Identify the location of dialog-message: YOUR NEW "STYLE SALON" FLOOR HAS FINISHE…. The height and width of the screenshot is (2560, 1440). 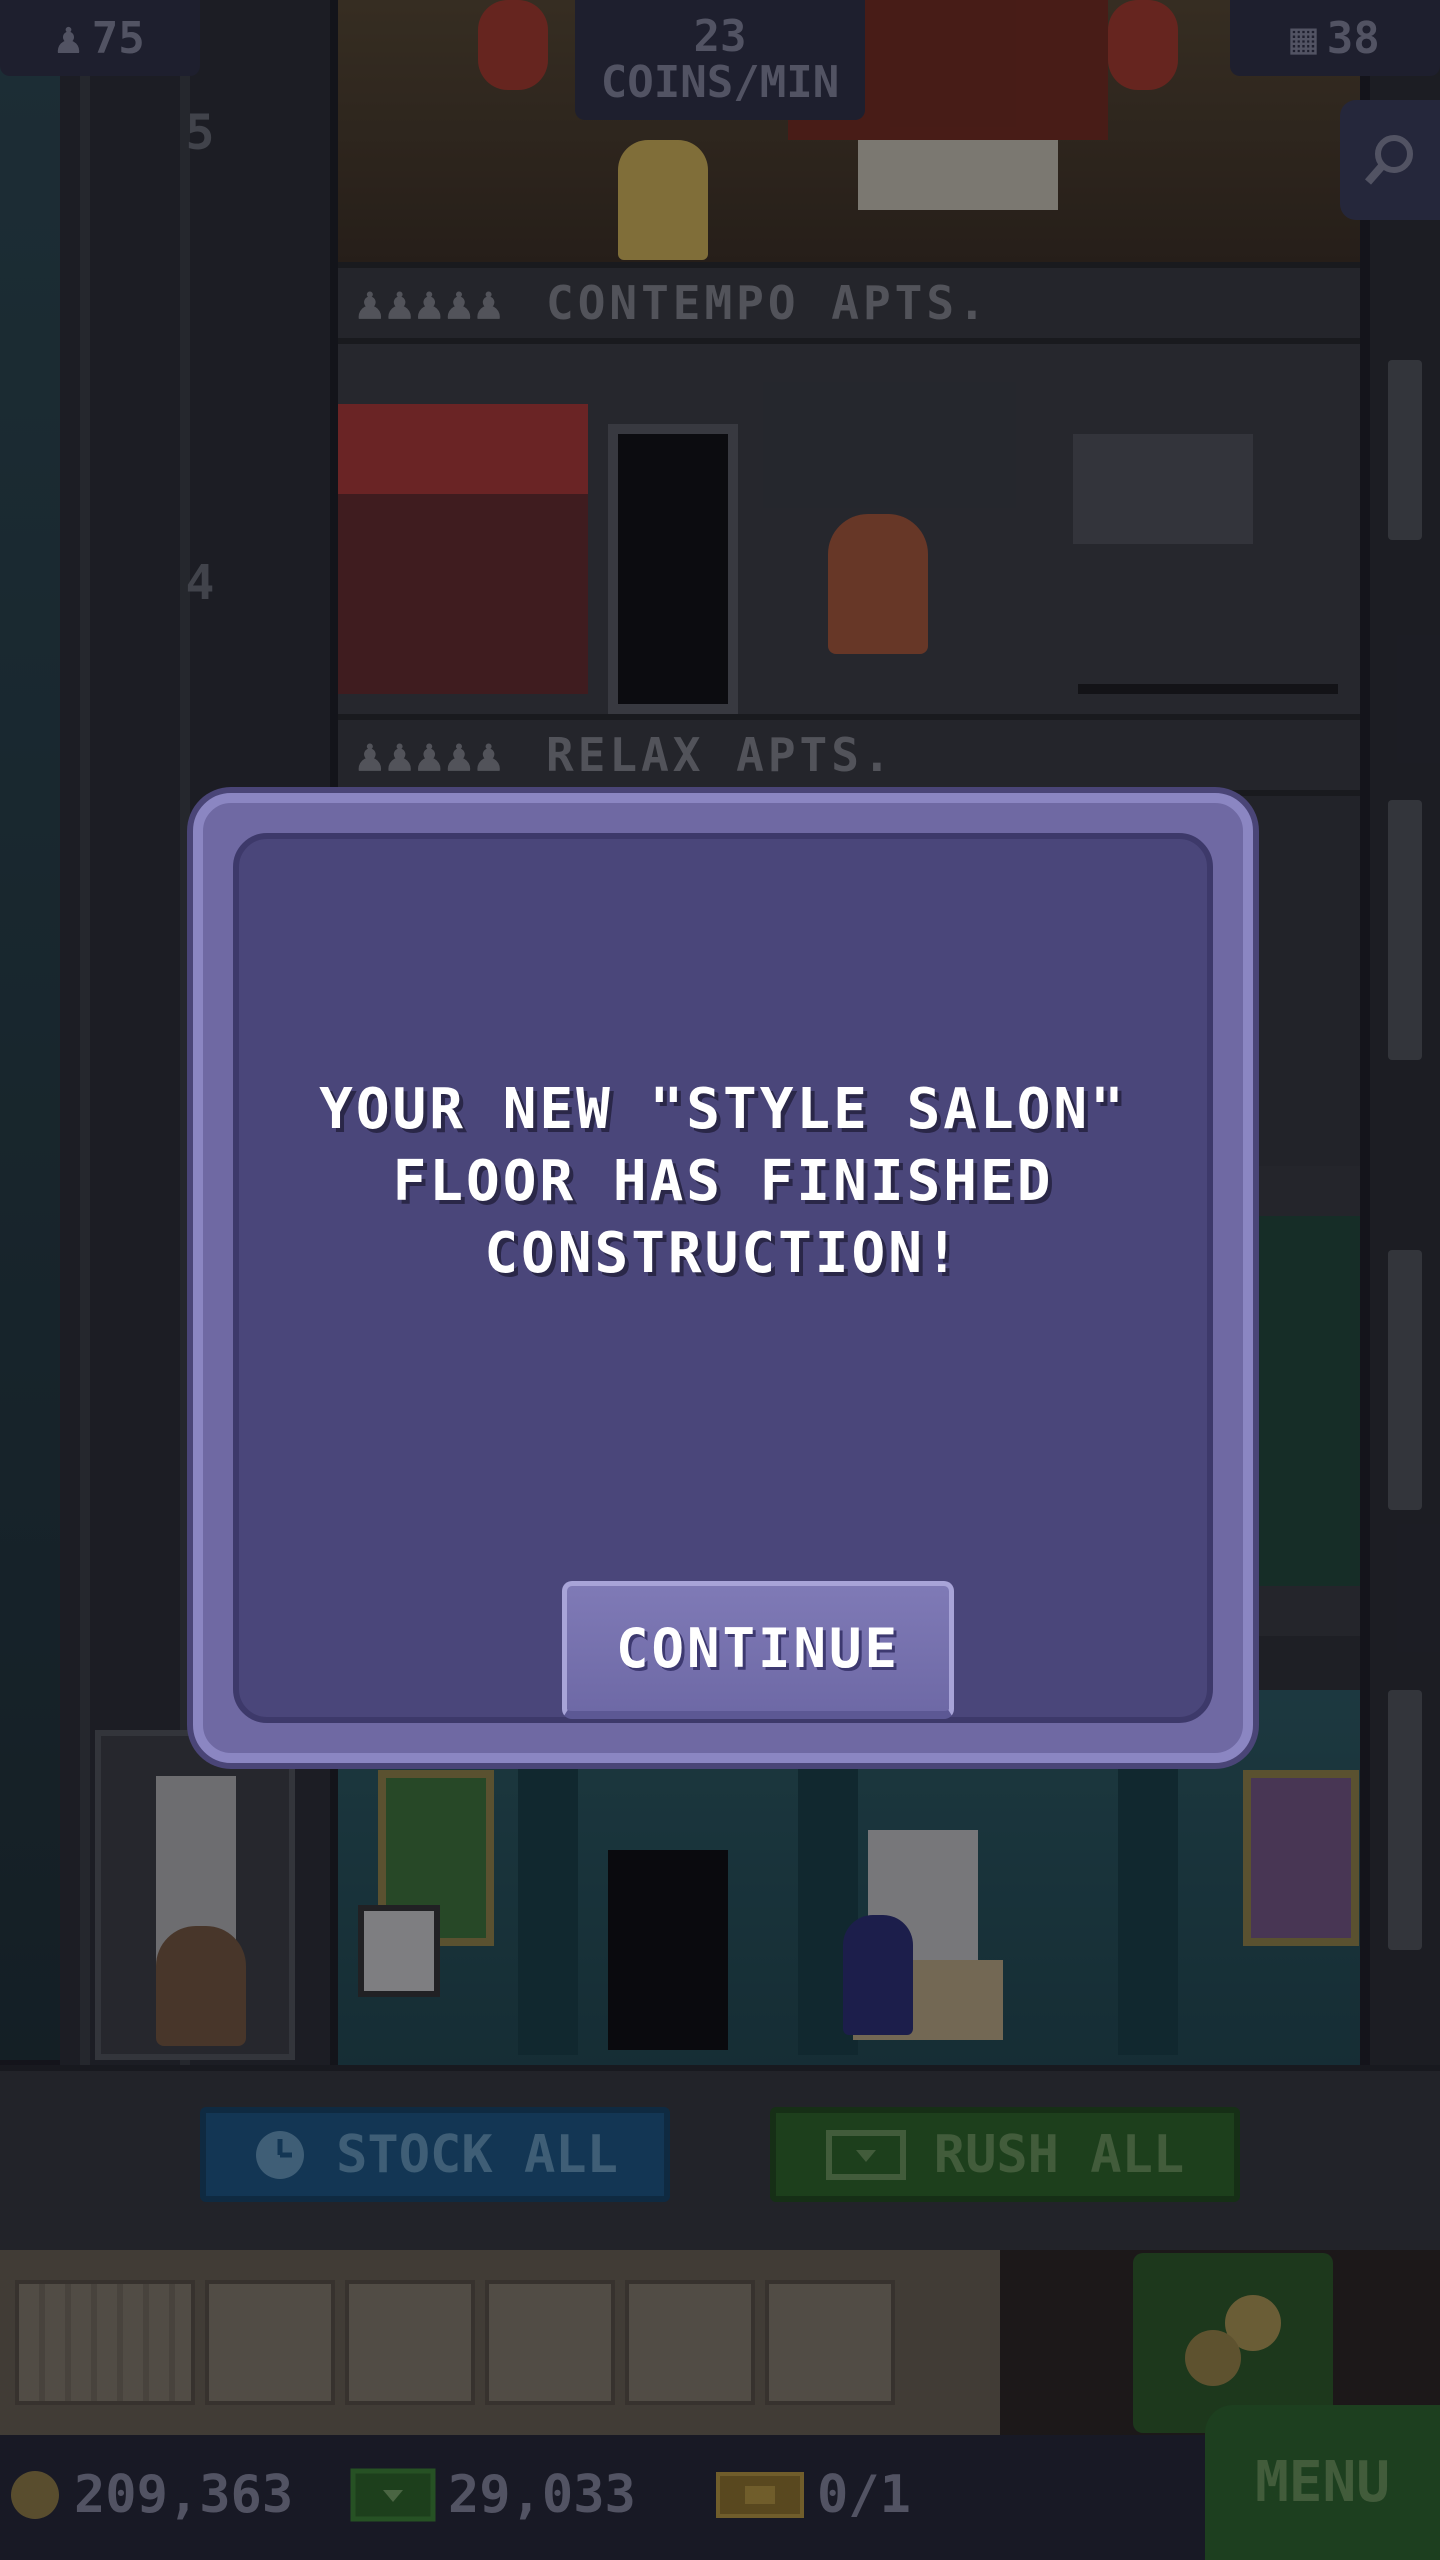
(723, 1181).